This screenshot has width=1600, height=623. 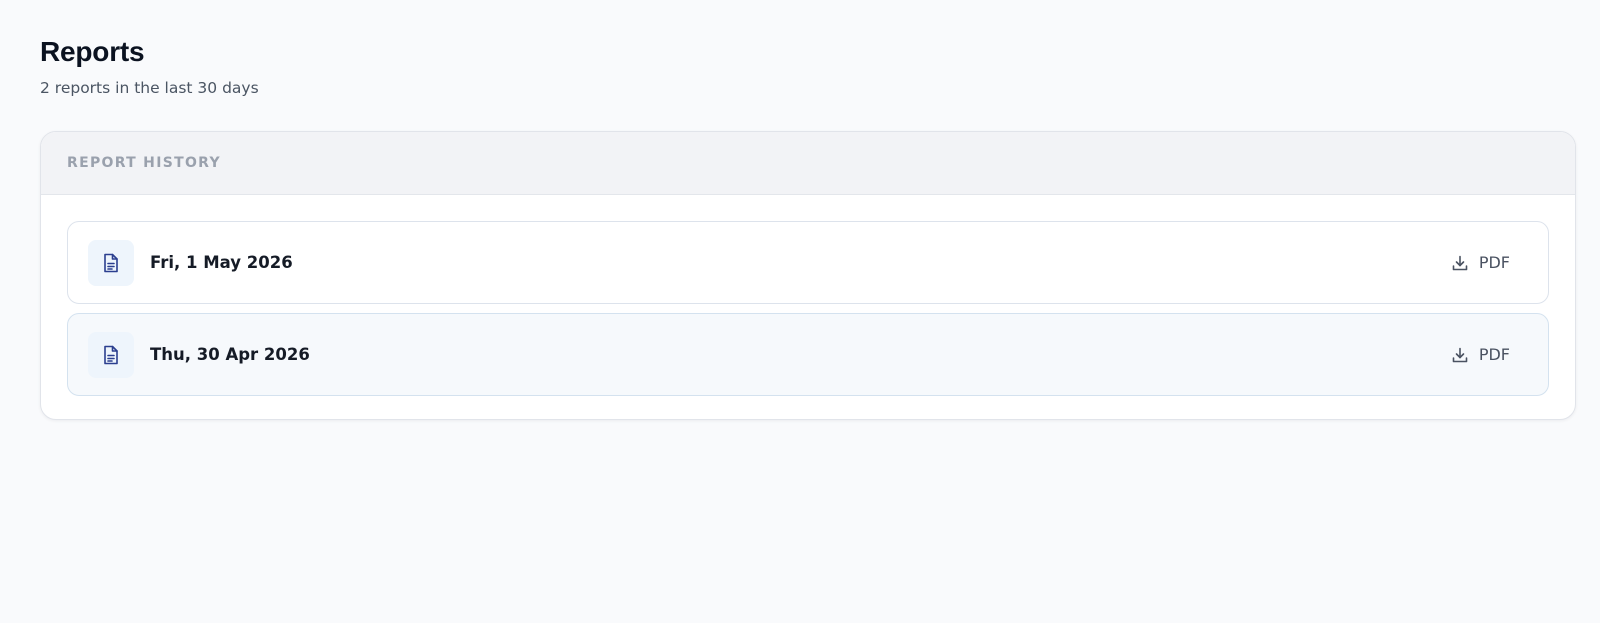 I want to click on page-subtitle: 2 reports in the last 30 days, so click(x=149, y=88).